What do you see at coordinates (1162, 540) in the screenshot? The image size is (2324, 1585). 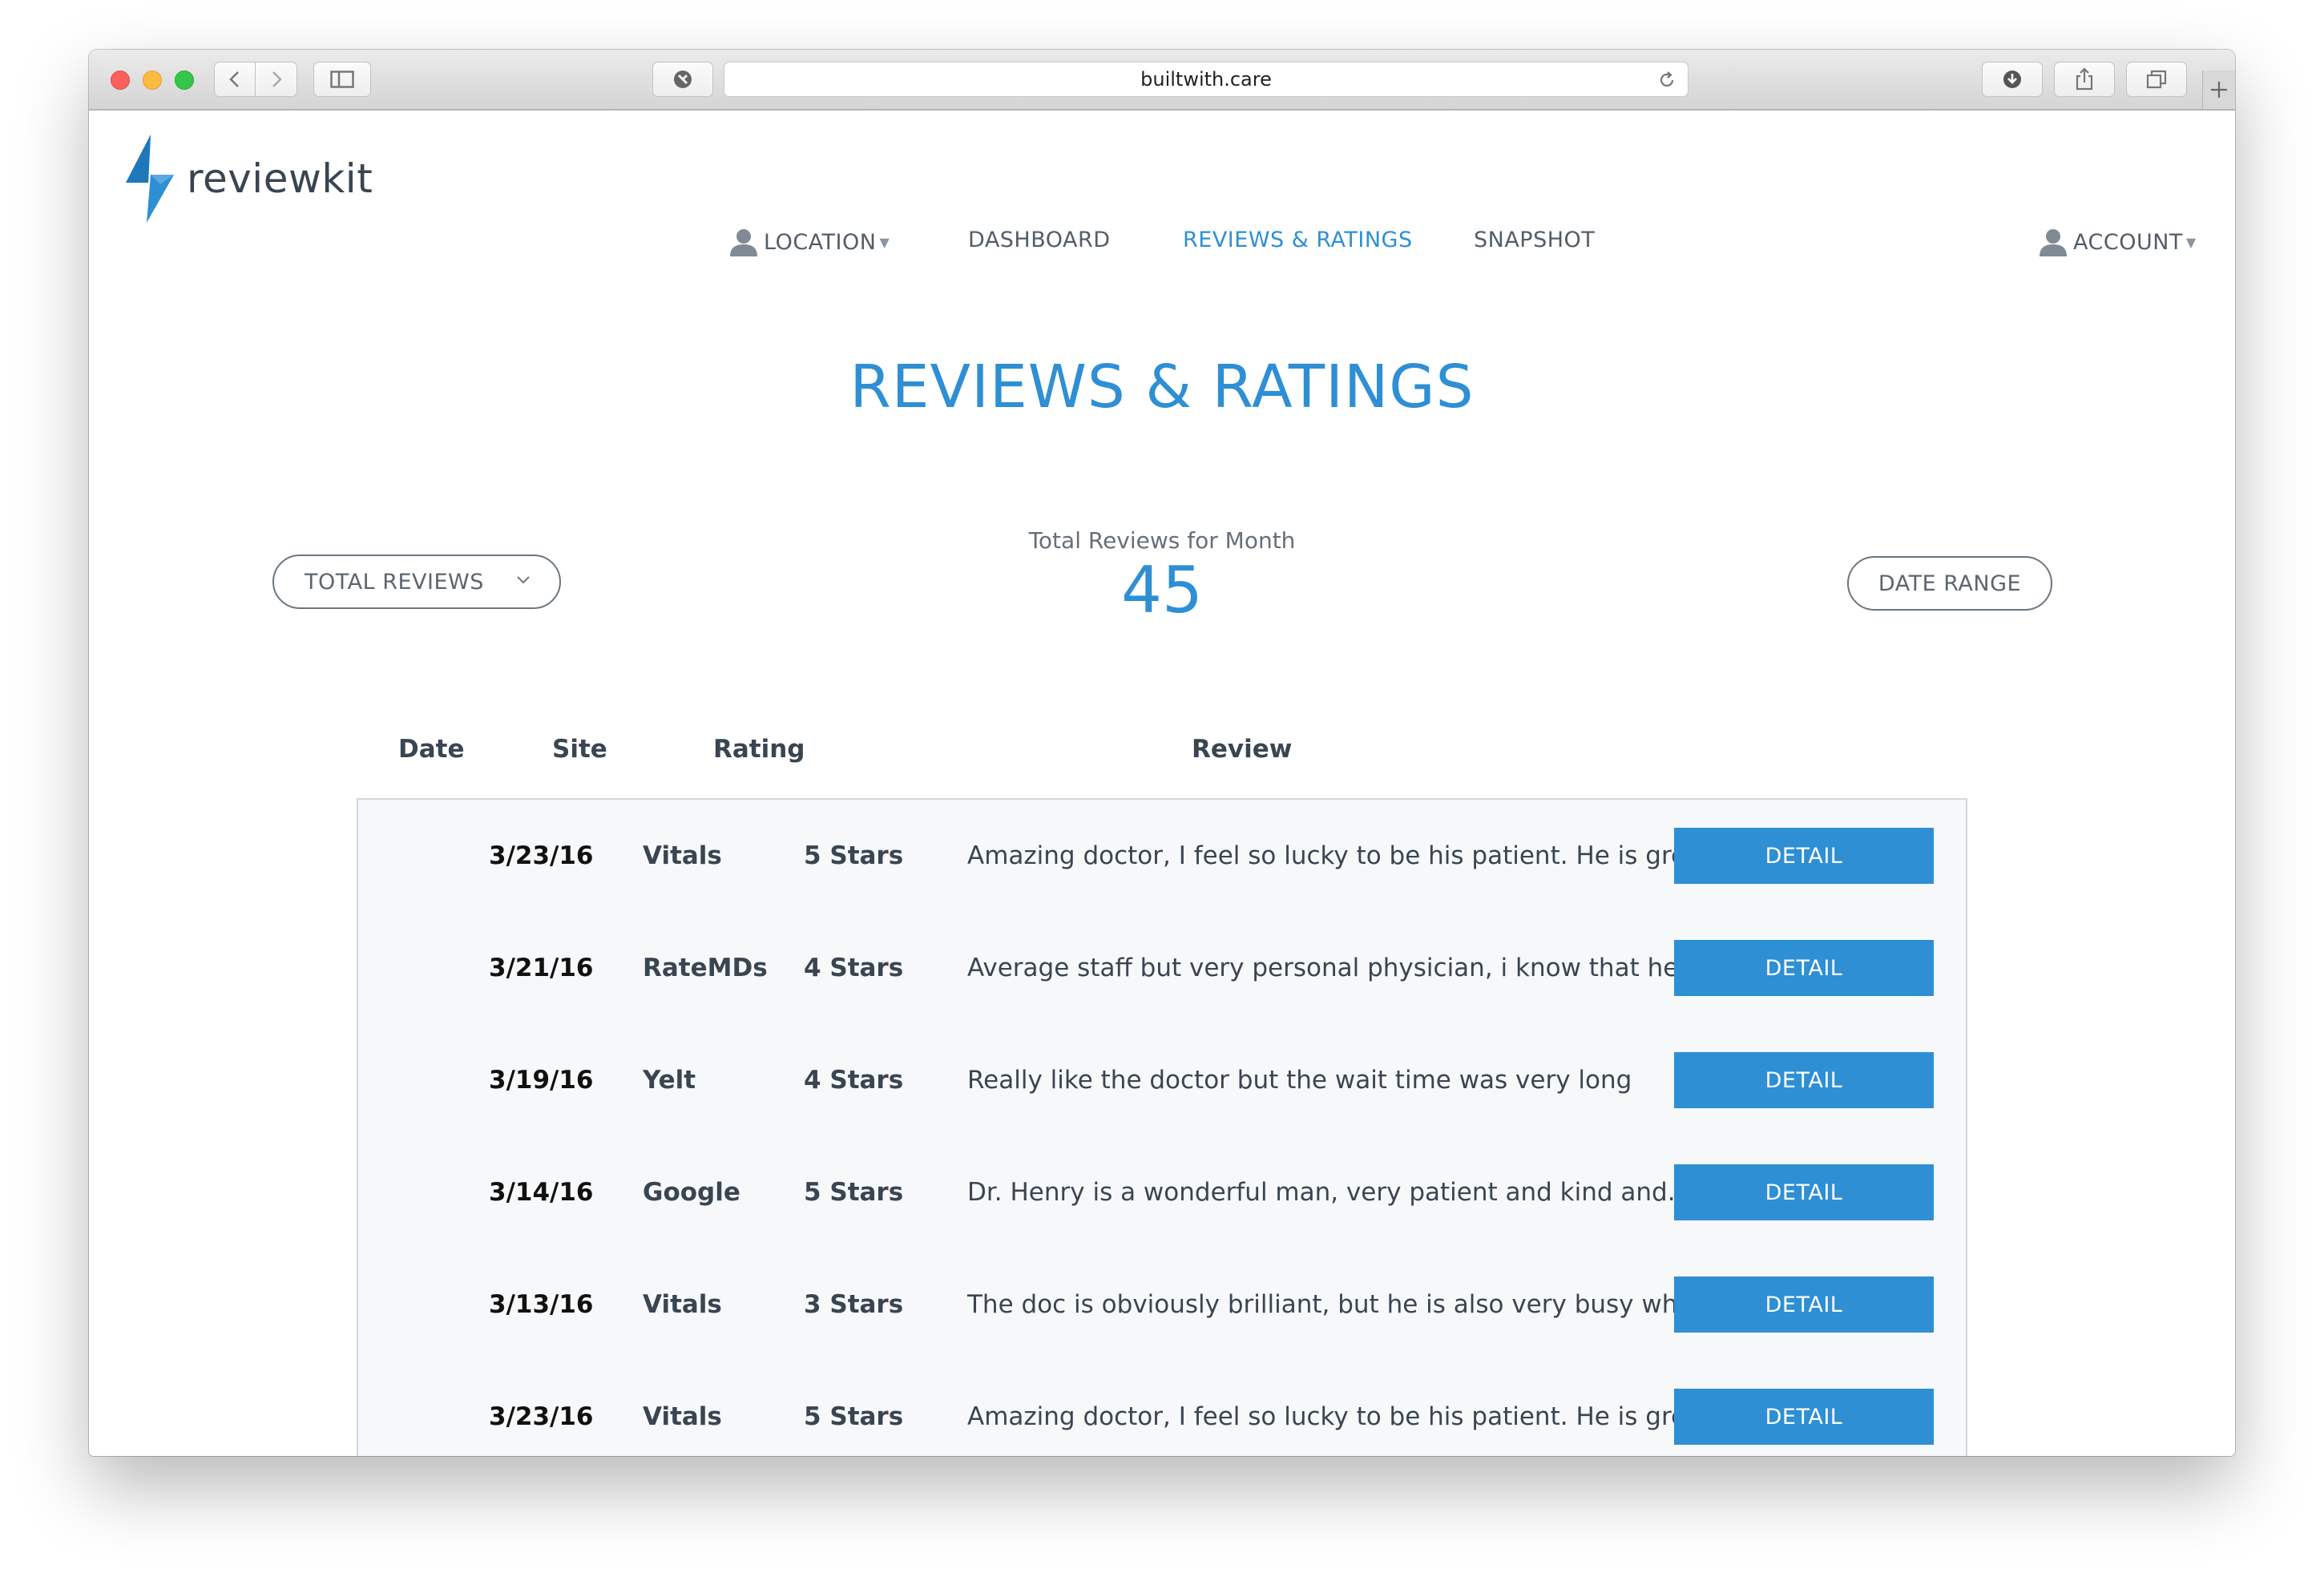 I see `total-reviews-label: Total Reviews for Month` at bounding box center [1162, 540].